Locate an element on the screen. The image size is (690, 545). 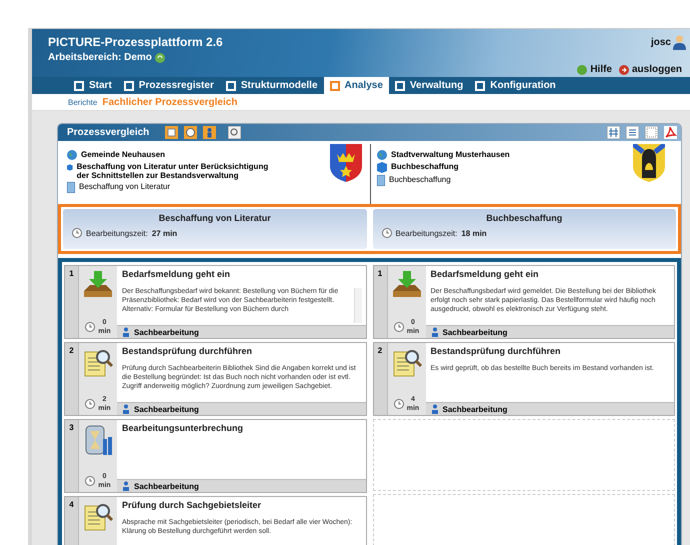
nav-tab: Strukturmodelle is located at coordinates (272, 85).